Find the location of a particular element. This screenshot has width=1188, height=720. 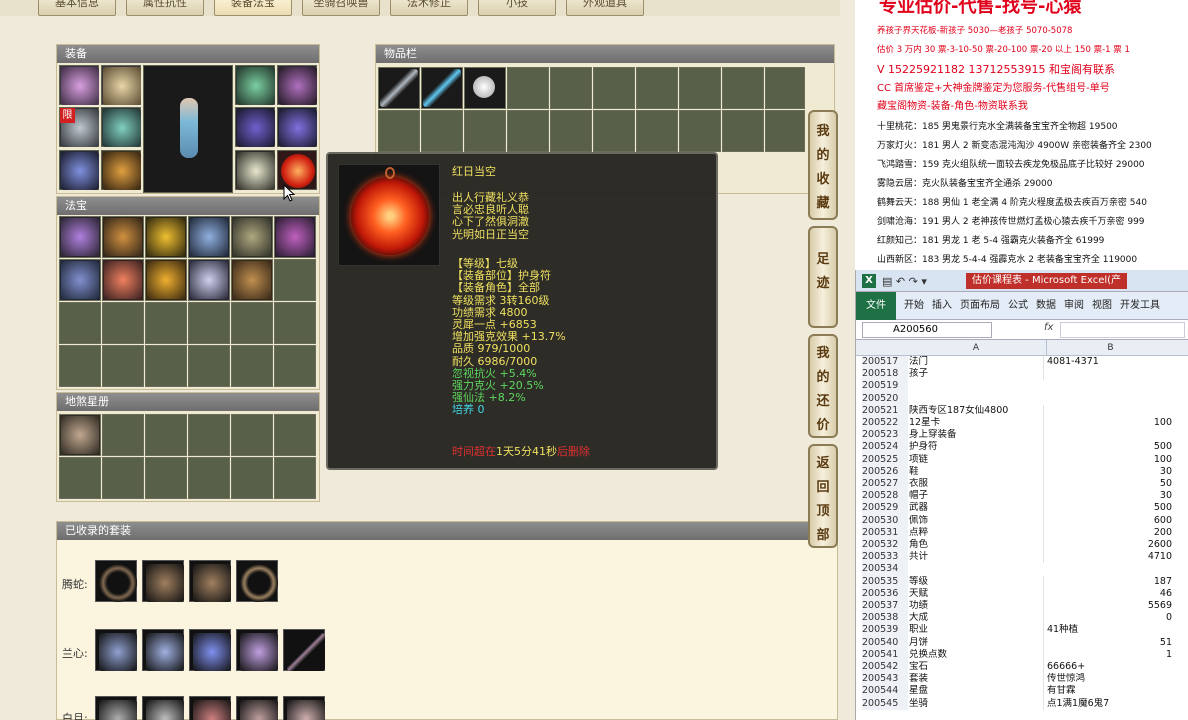

spreadsheet-row: 200523 身上穿装备 is located at coordinates (1022, 435).